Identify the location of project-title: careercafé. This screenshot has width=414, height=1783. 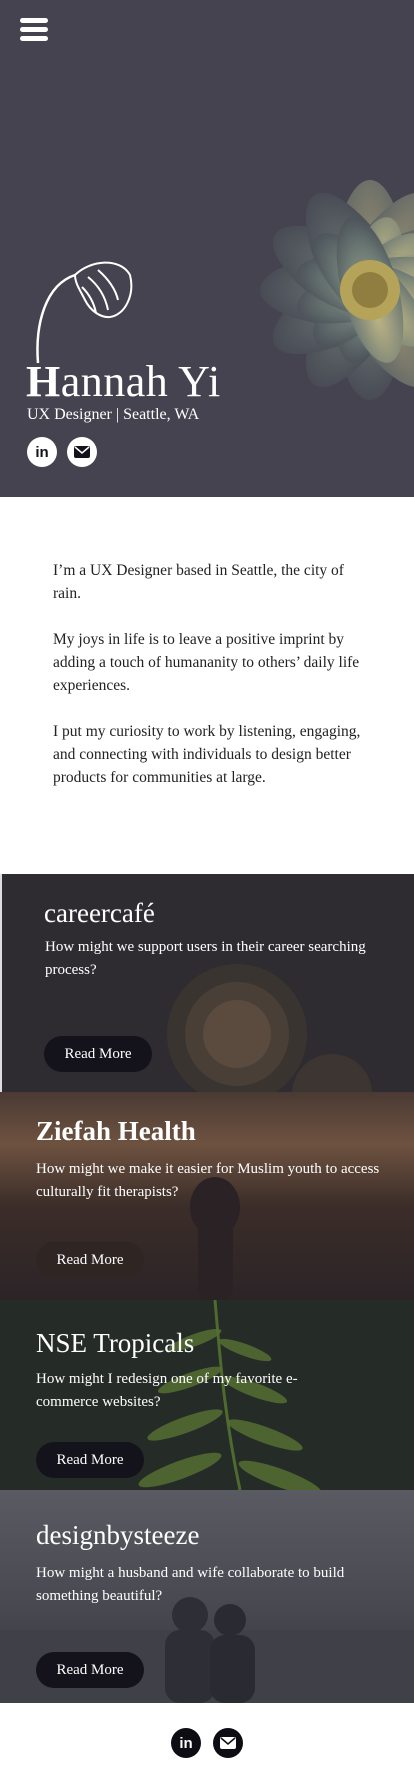
(99, 913).